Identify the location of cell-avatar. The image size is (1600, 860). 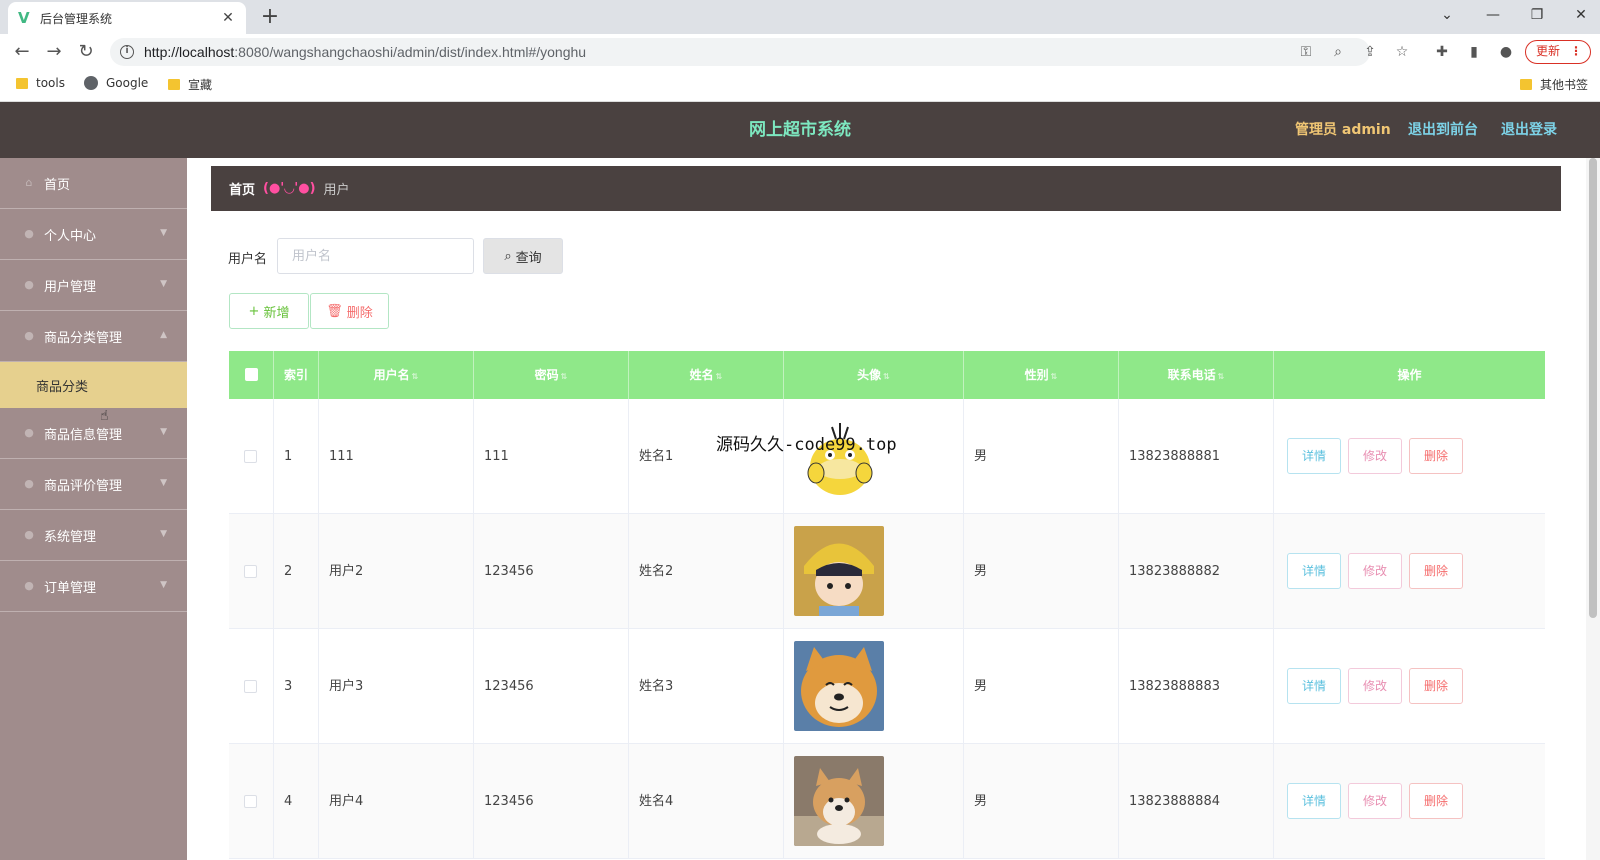
(874, 571).